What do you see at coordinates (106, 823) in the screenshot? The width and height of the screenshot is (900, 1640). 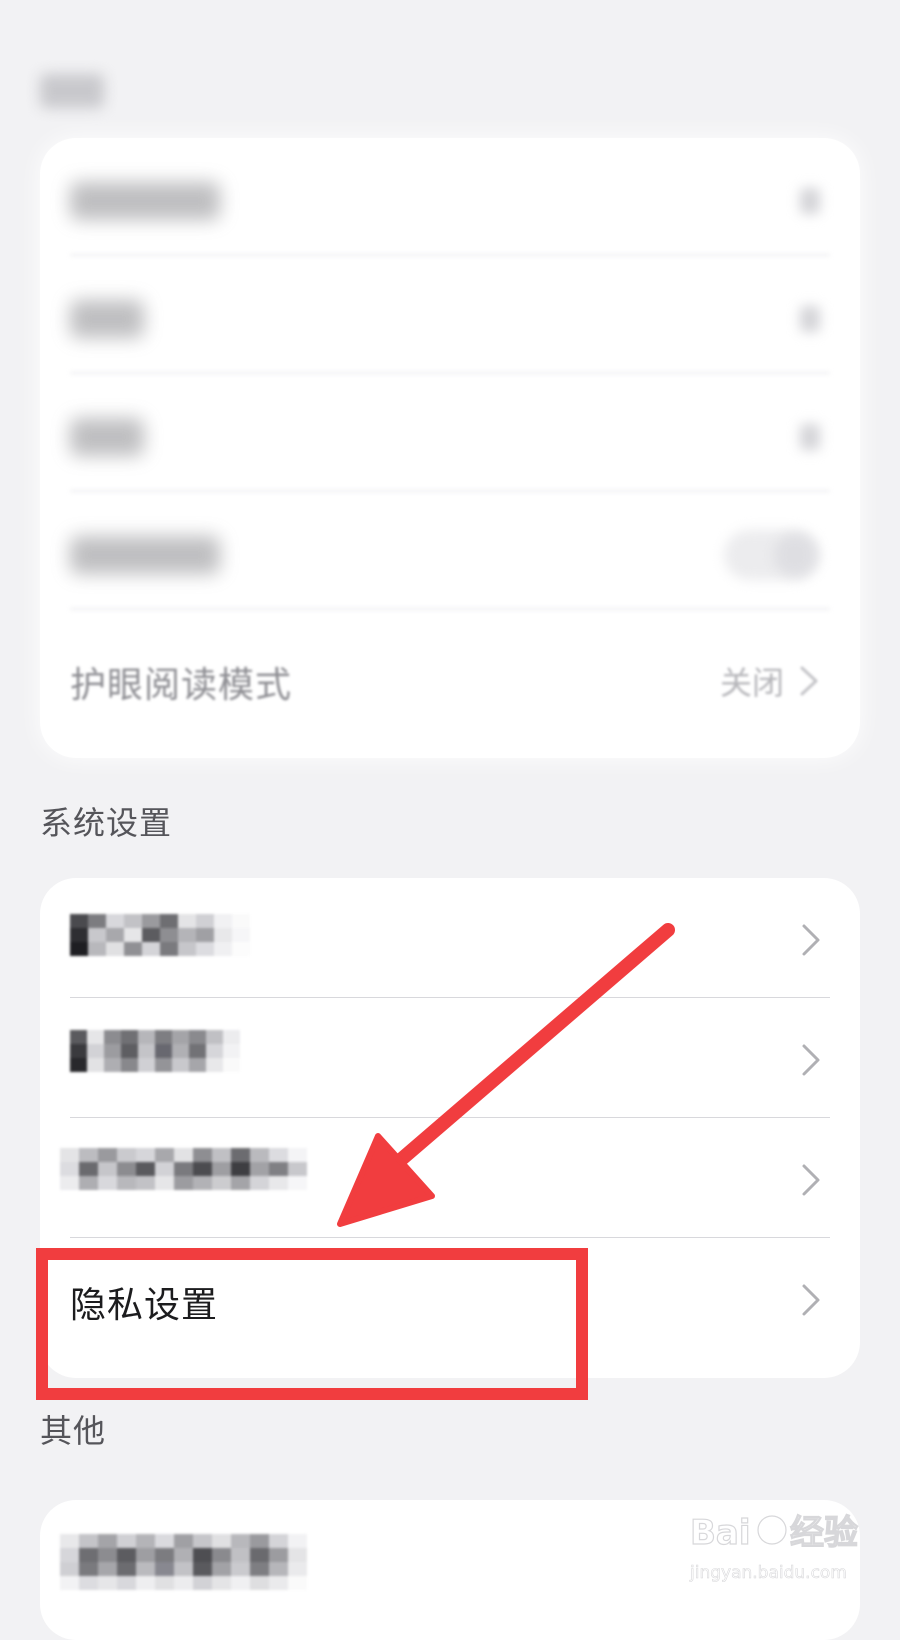 I see `section-label-system-settings: 系统设置` at bounding box center [106, 823].